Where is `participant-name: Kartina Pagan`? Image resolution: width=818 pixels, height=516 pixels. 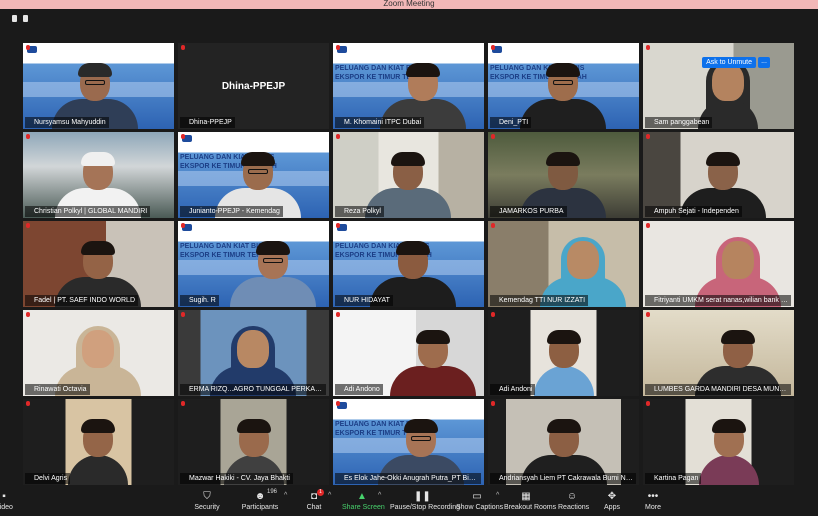
participant-name: Kartina Pagan is located at coordinates (673, 478).